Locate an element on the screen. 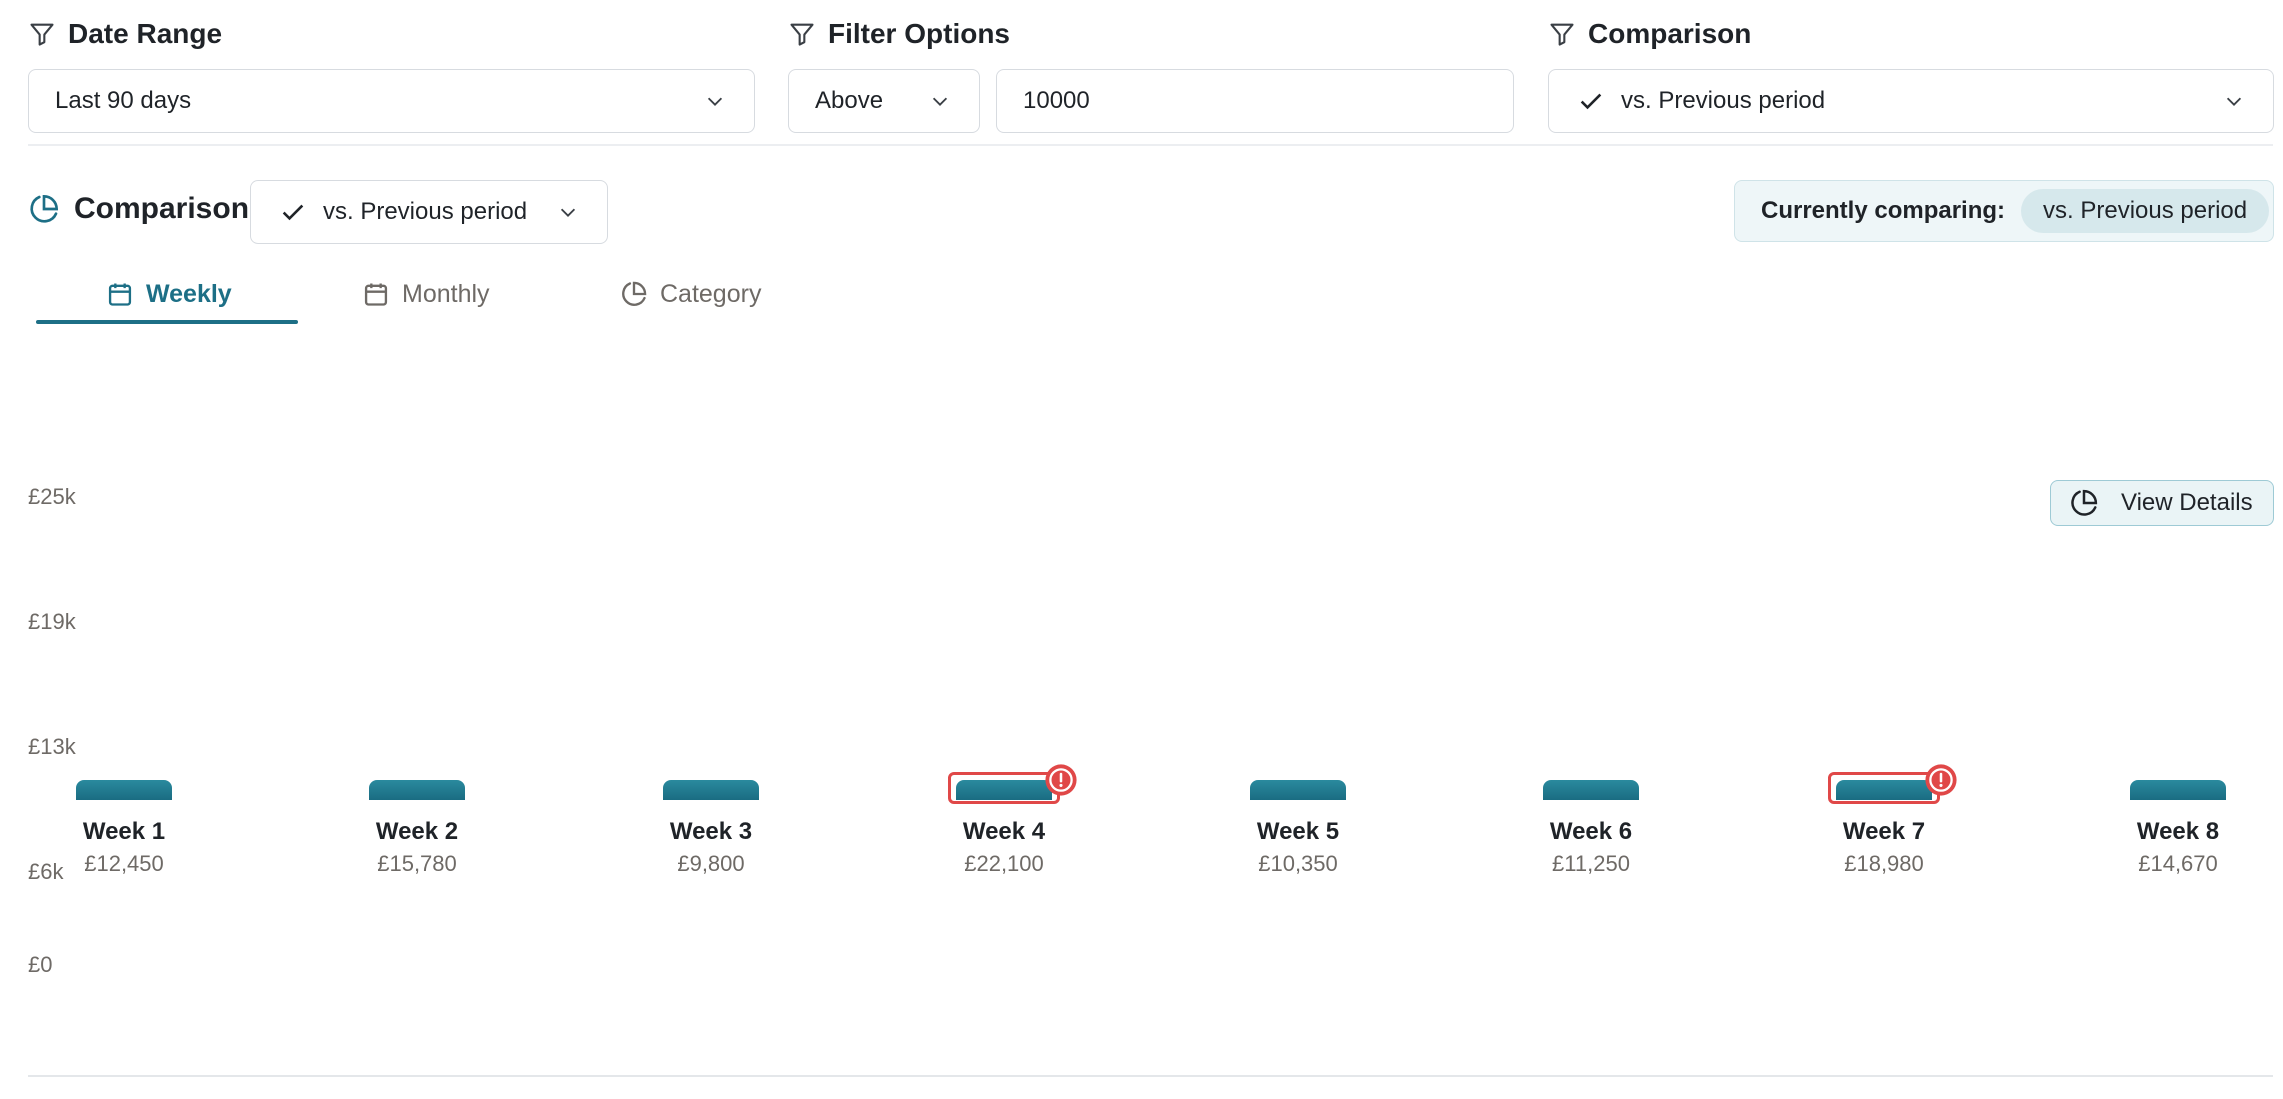 This screenshot has width=2283, height=1099. tab-weekly-label: Weekly is located at coordinates (189, 293).